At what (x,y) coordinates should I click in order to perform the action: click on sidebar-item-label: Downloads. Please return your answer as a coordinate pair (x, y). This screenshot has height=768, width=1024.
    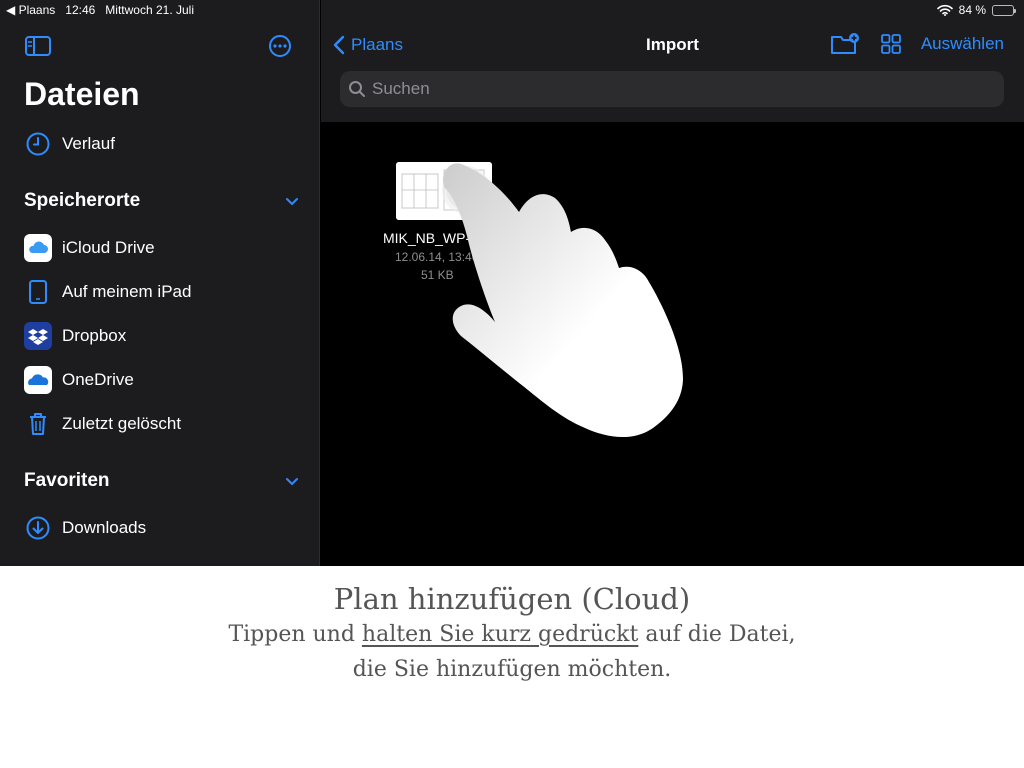
    Looking at the image, I should click on (104, 527).